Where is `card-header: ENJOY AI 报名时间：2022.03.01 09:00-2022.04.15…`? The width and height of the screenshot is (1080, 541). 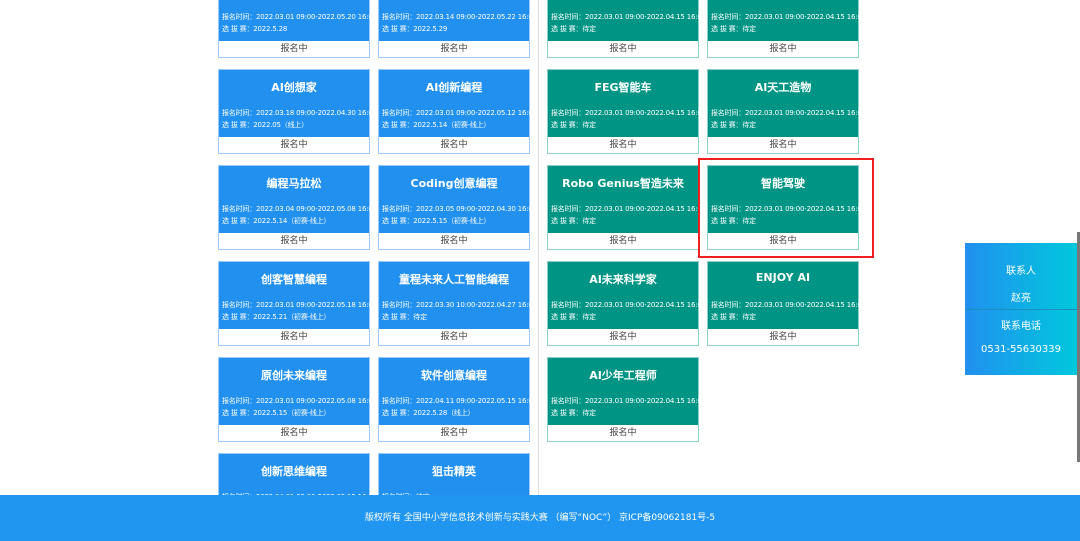
card-header: ENJOY AI 报名时间：2022.03.01 09:00-2022.04.15… is located at coordinates (787, 295).